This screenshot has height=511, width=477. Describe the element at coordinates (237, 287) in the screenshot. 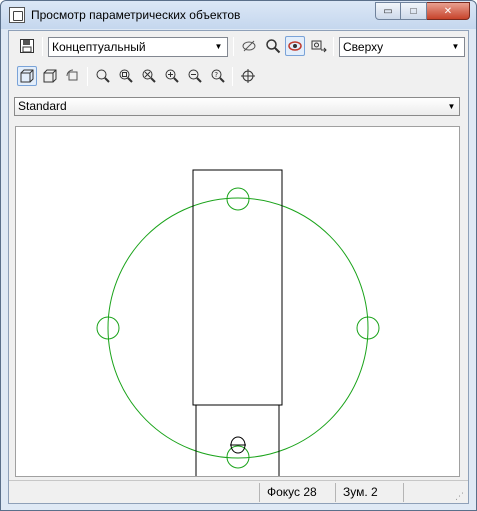

I see `block-rect-upper` at that location.